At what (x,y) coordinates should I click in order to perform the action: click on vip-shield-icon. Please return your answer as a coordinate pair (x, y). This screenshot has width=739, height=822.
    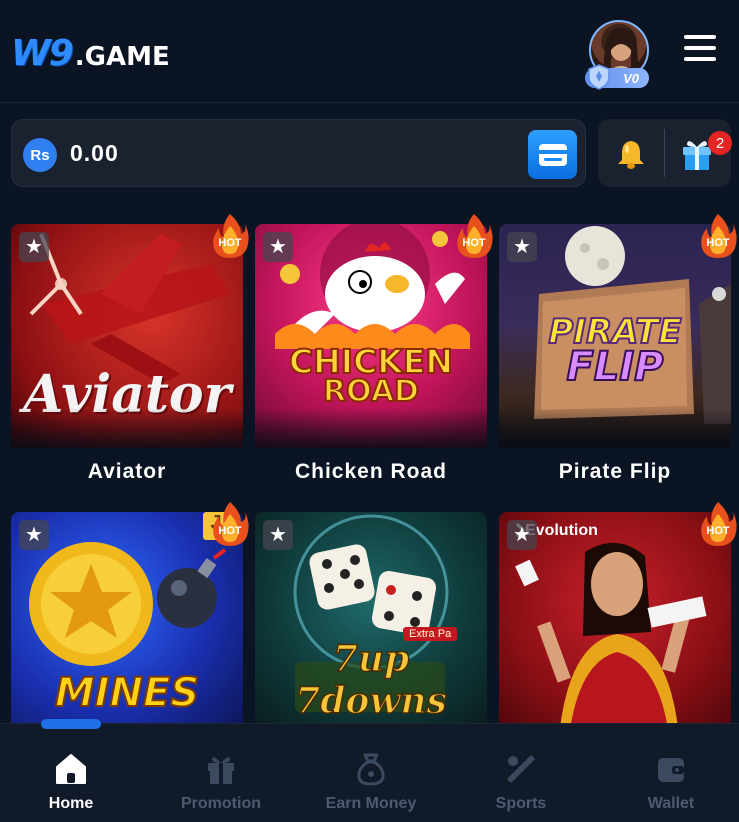
    Looking at the image, I should click on (599, 77).